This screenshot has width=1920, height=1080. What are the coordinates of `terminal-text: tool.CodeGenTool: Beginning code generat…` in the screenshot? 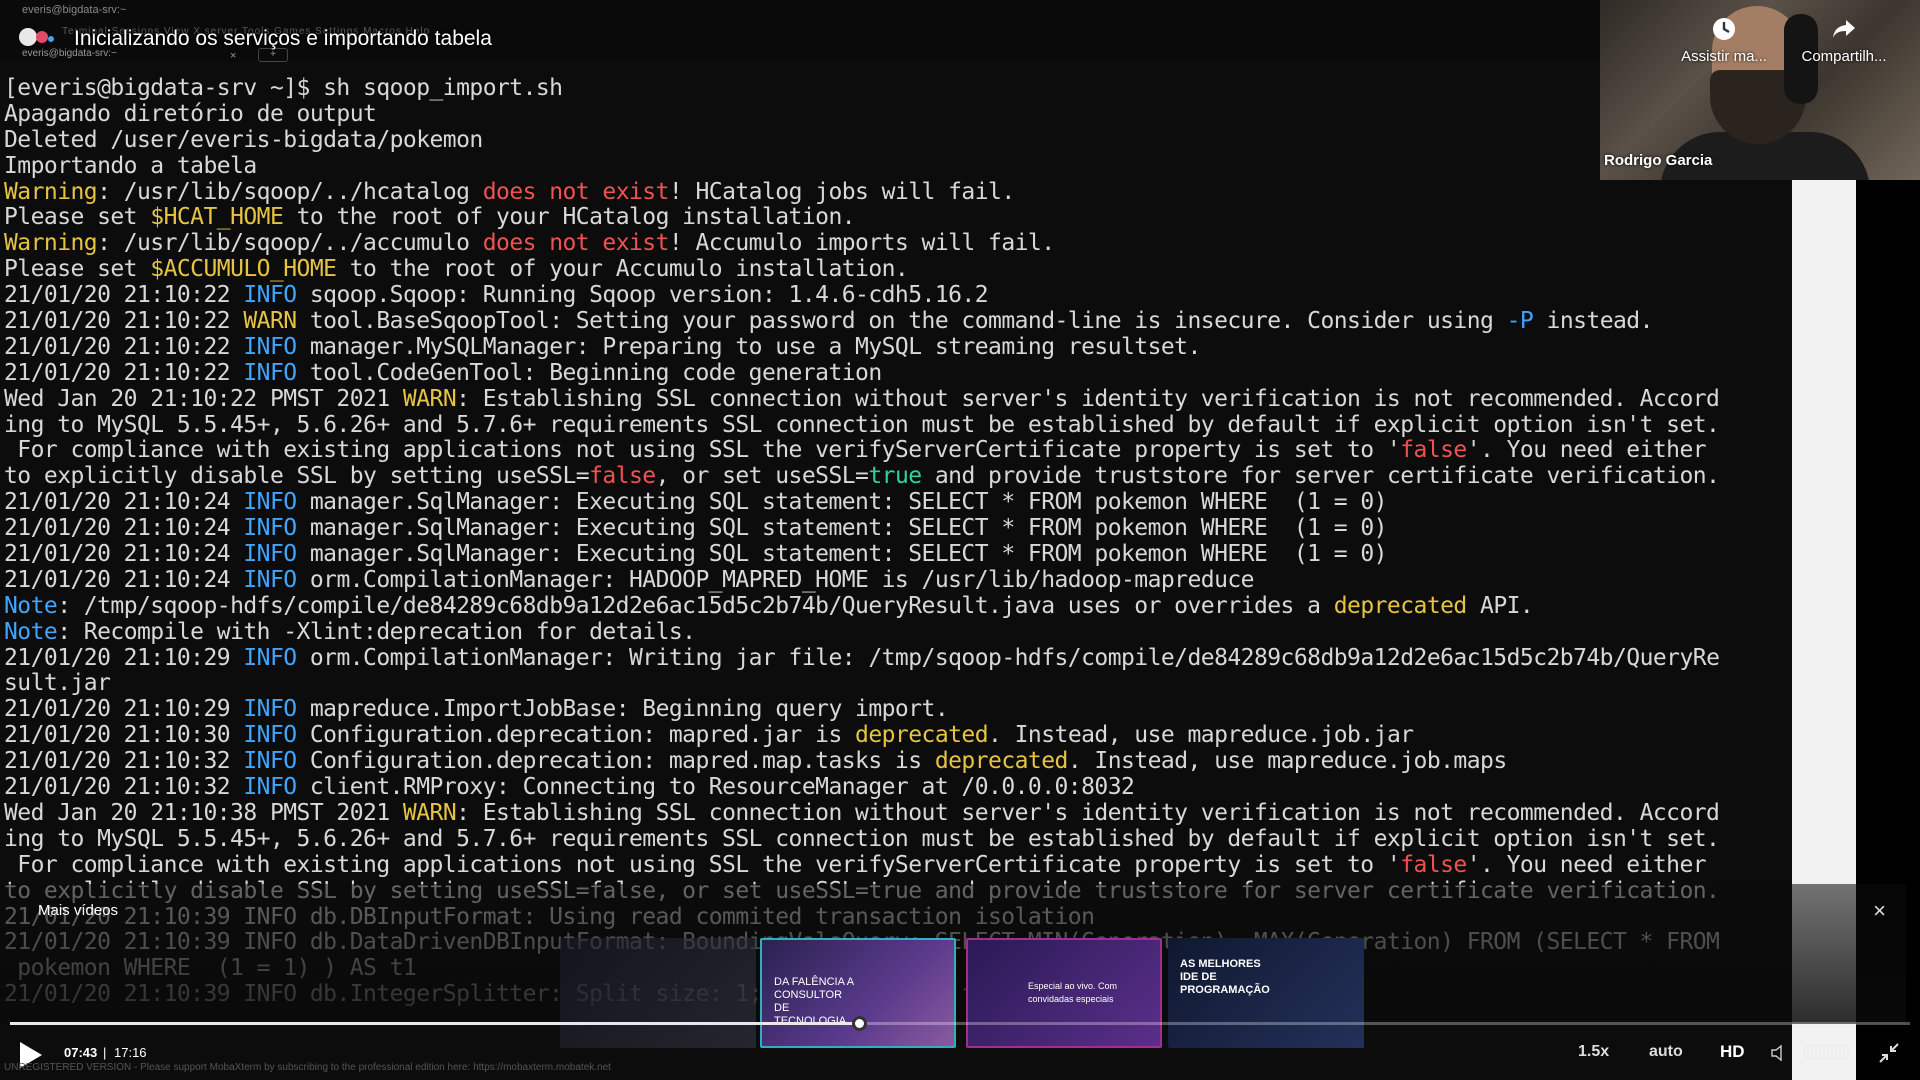 It's located at (589, 372).